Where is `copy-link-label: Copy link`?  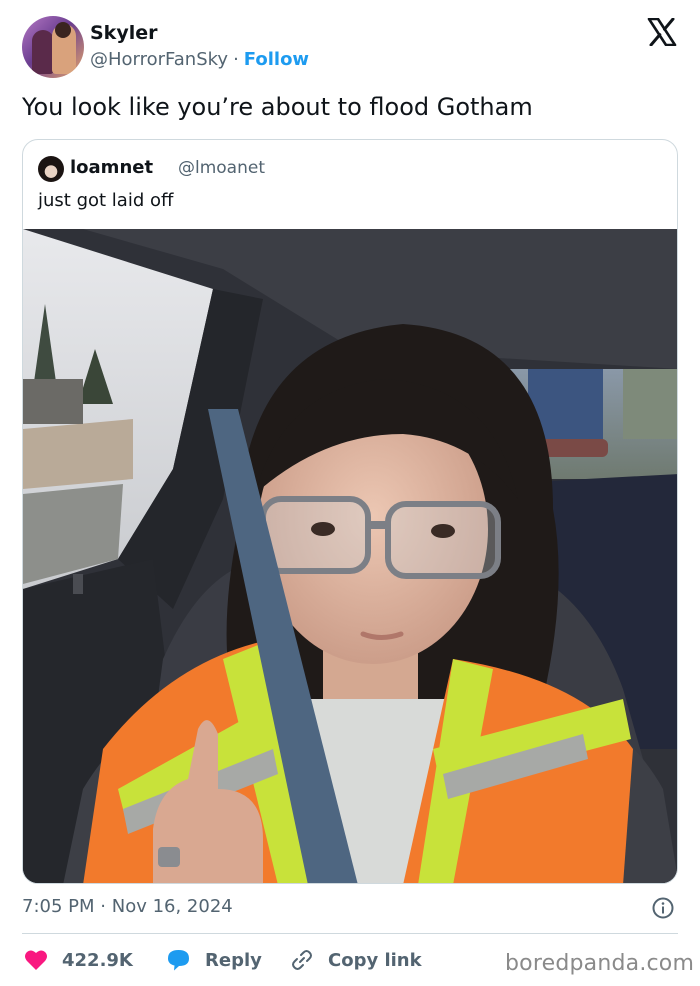
copy-link-label: Copy link is located at coordinates (375, 960).